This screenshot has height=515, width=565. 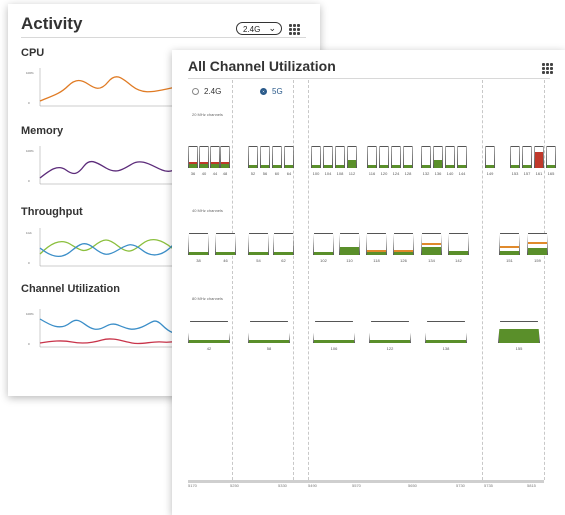 I want to click on channel-label: 62, so click(x=283, y=260).